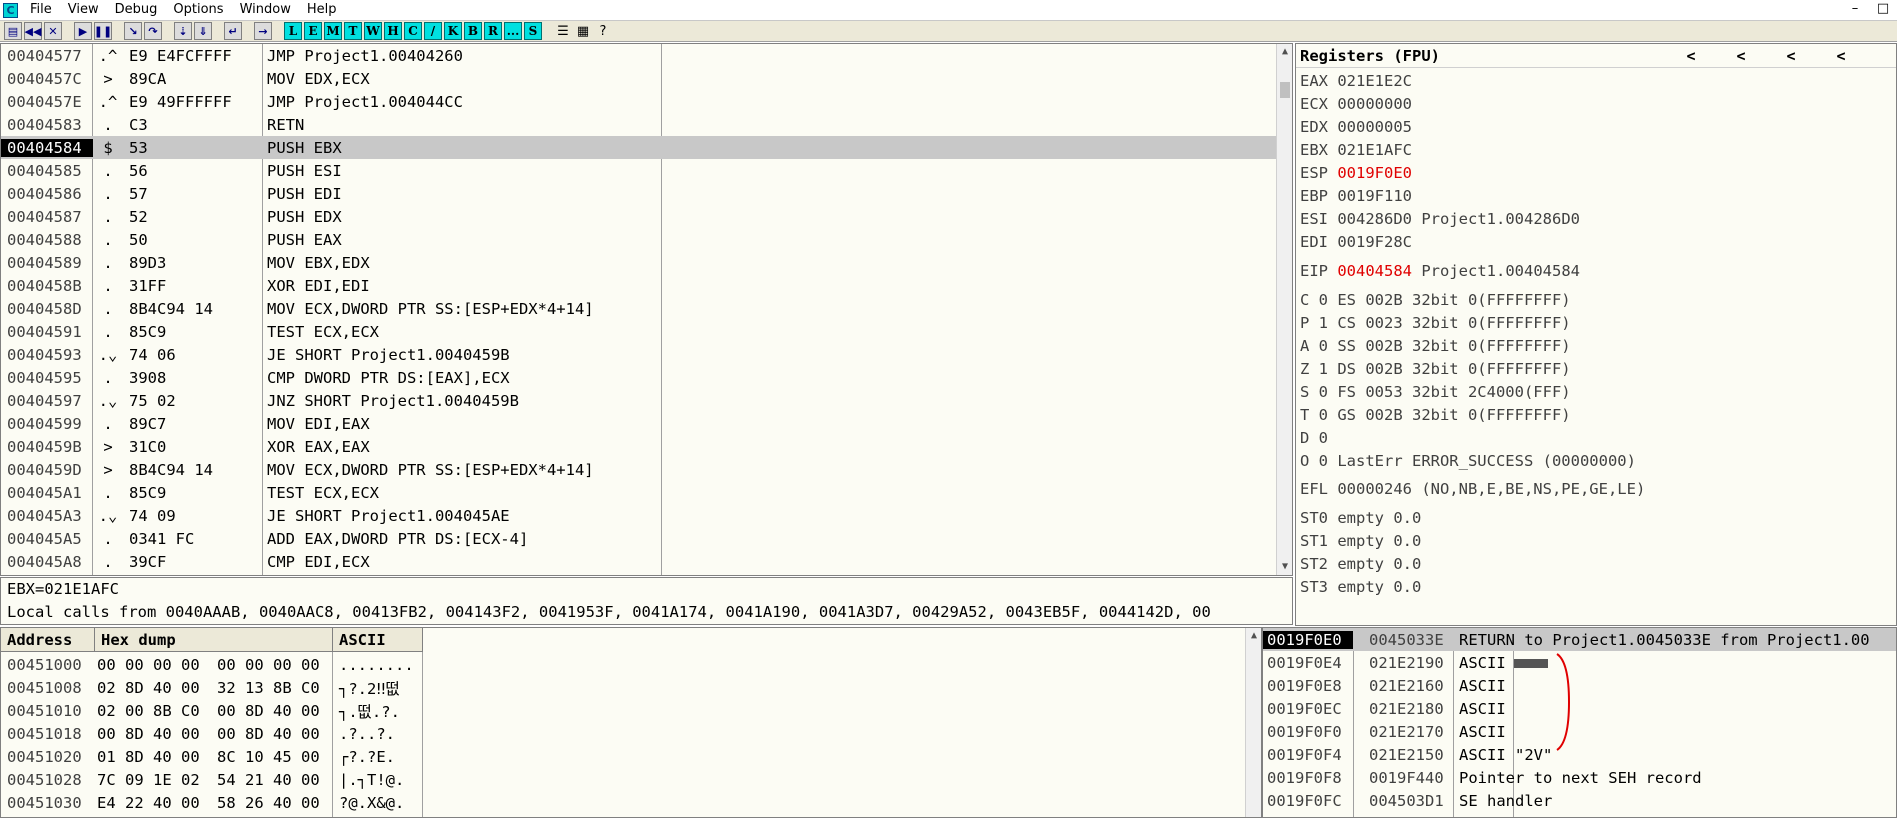 The width and height of the screenshot is (1897, 818). I want to click on step-over-icon: ↷, so click(153, 31).